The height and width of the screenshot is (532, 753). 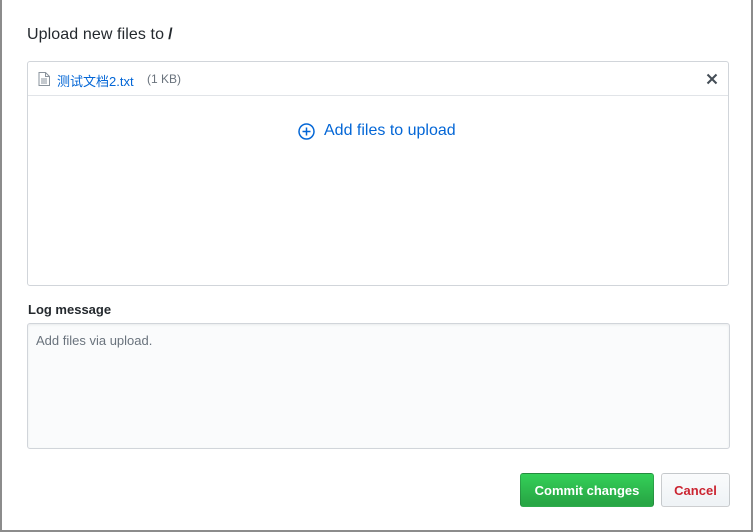 What do you see at coordinates (712, 79) in the screenshot?
I see `close-icon` at bounding box center [712, 79].